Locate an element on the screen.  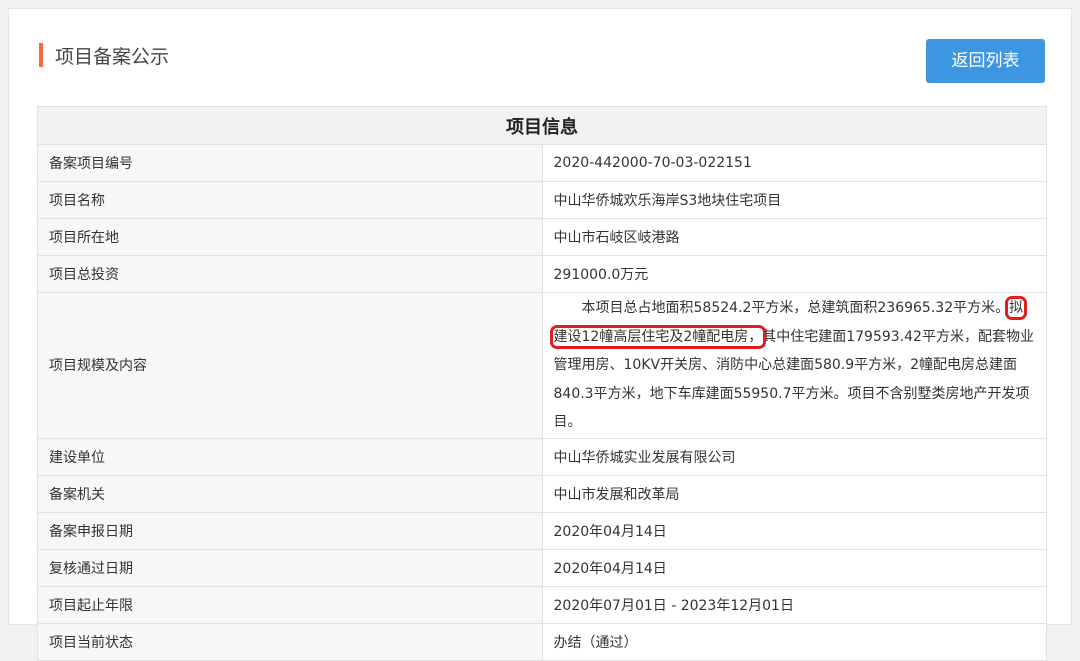
row-value: 办结（通过） is located at coordinates (794, 641).